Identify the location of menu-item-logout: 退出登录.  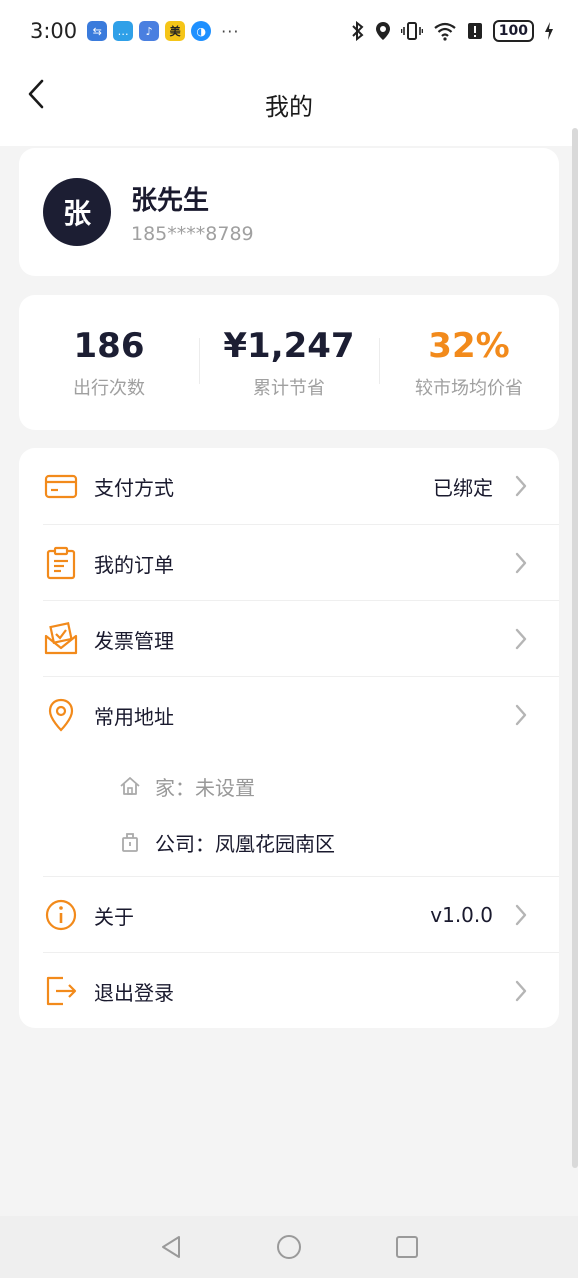
(289, 991).